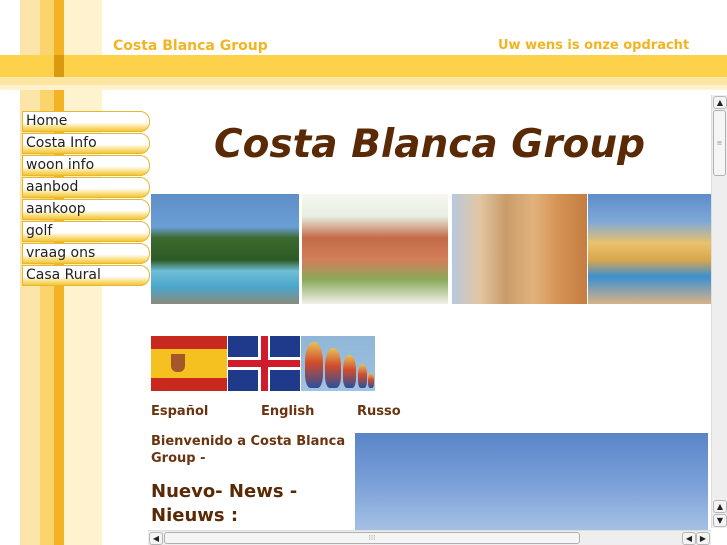 The height and width of the screenshot is (545, 727). I want to click on vertical-scrollbar: ▲ ≡ ▲ ▼, so click(719, 311).